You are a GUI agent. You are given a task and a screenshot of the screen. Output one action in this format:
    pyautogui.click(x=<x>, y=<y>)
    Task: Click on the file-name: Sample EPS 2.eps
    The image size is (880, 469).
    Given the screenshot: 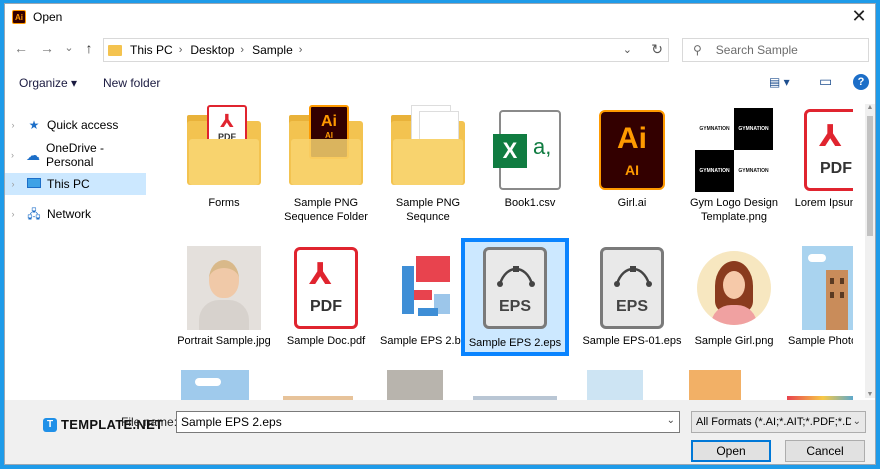 What is the action you would take?
    pyautogui.click(x=515, y=343)
    